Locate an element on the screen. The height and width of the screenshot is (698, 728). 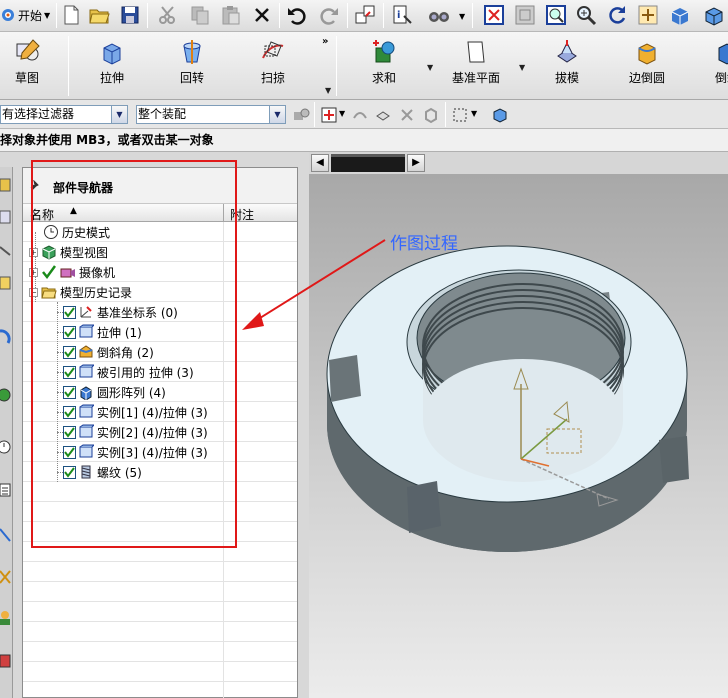
tab-scroll-right-icon: ▶ is located at coordinates (416, 163).